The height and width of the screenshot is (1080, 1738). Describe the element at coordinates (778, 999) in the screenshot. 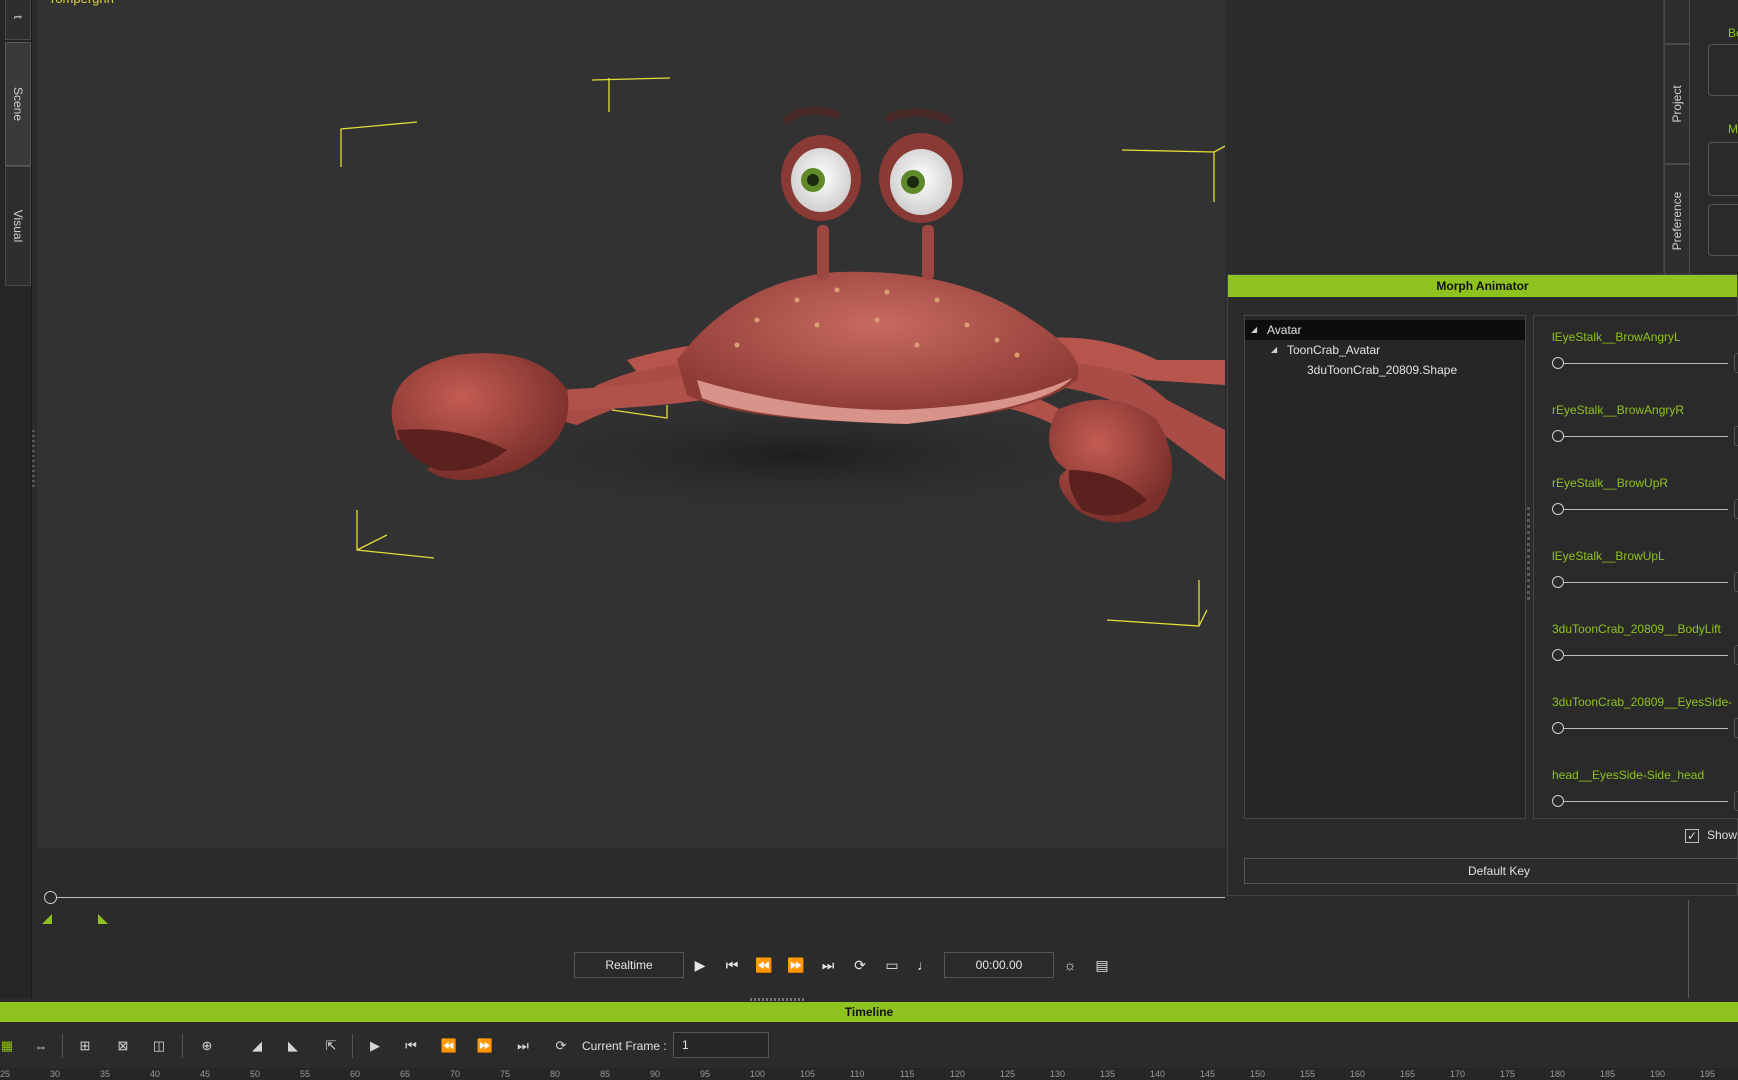

I see `timeline-resize-grip` at that location.